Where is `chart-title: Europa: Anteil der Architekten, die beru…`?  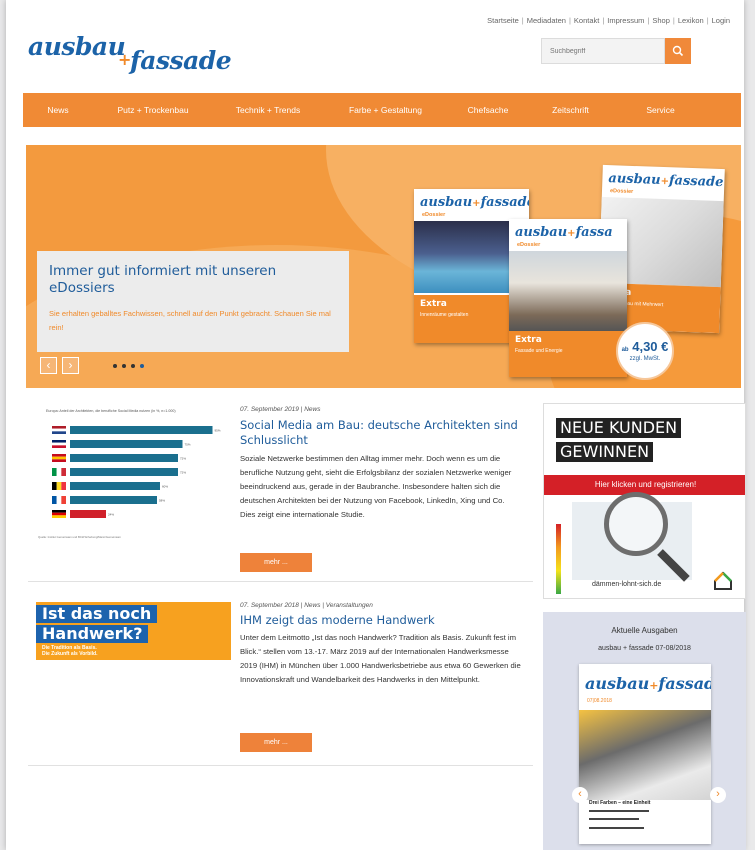 chart-title: Europa: Anteil der Architekten, die beru… is located at coordinates (111, 411).